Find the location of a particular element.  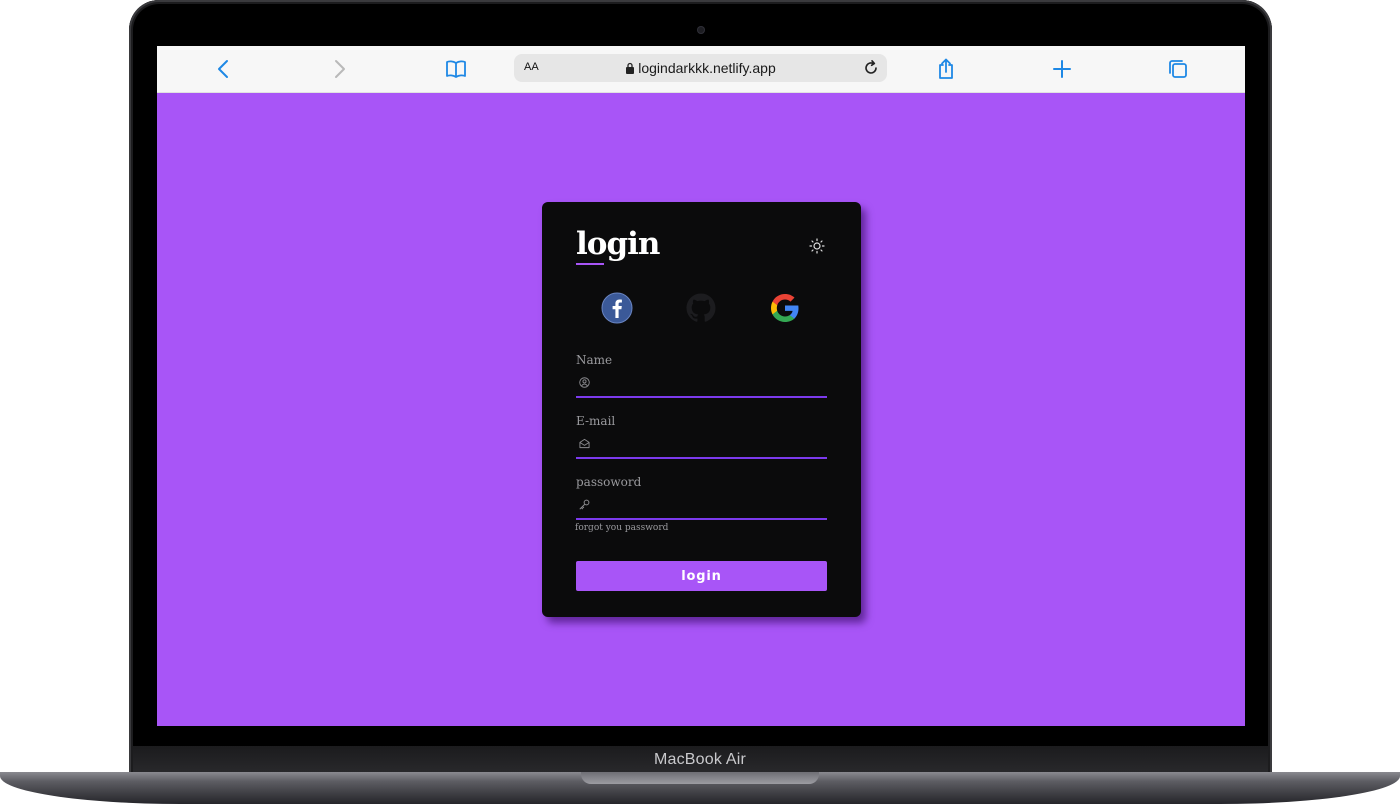

name-field is located at coordinates (702, 385).